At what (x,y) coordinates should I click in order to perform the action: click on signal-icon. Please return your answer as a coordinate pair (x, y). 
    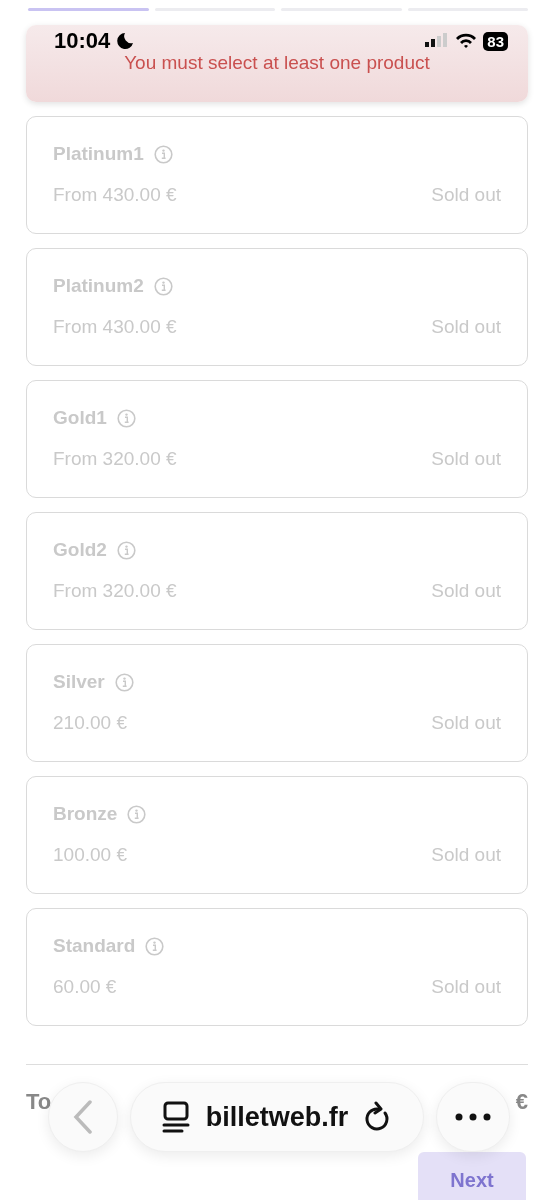
    Looking at the image, I should click on (437, 41).